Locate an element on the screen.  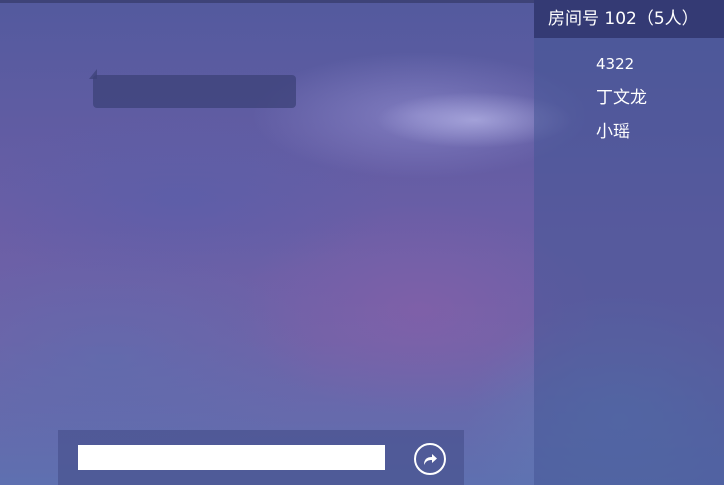
member-item: 小瑶 is located at coordinates (621, 135).